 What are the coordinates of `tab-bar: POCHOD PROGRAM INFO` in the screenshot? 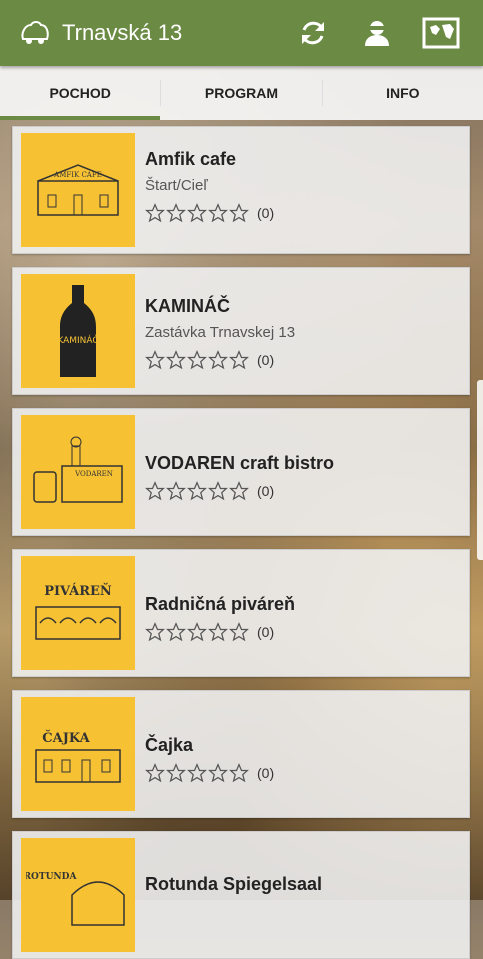 It's located at (241, 93).